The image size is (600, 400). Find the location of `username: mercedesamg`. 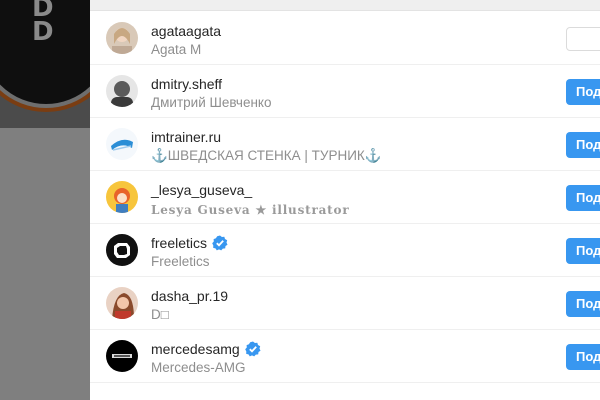

username: mercedesamg is located at coordinates (206, 349).